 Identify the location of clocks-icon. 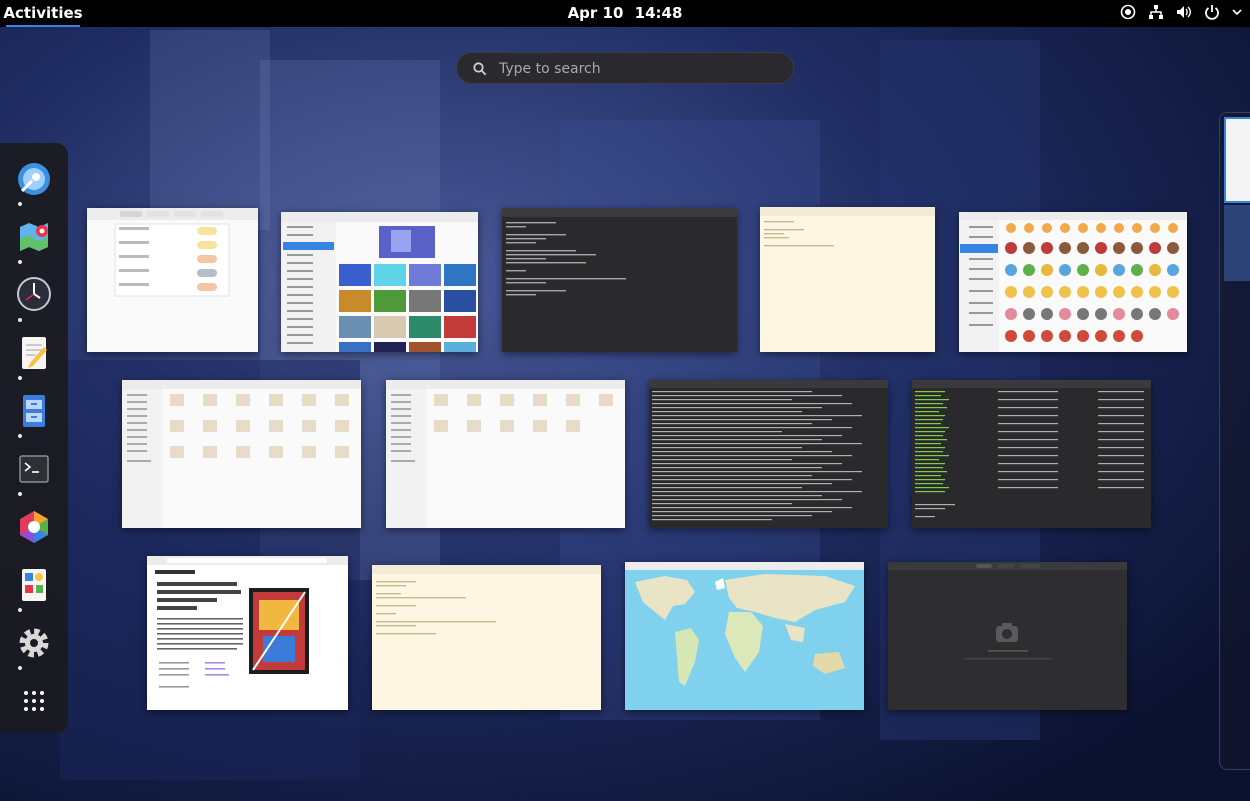
(34, 294).